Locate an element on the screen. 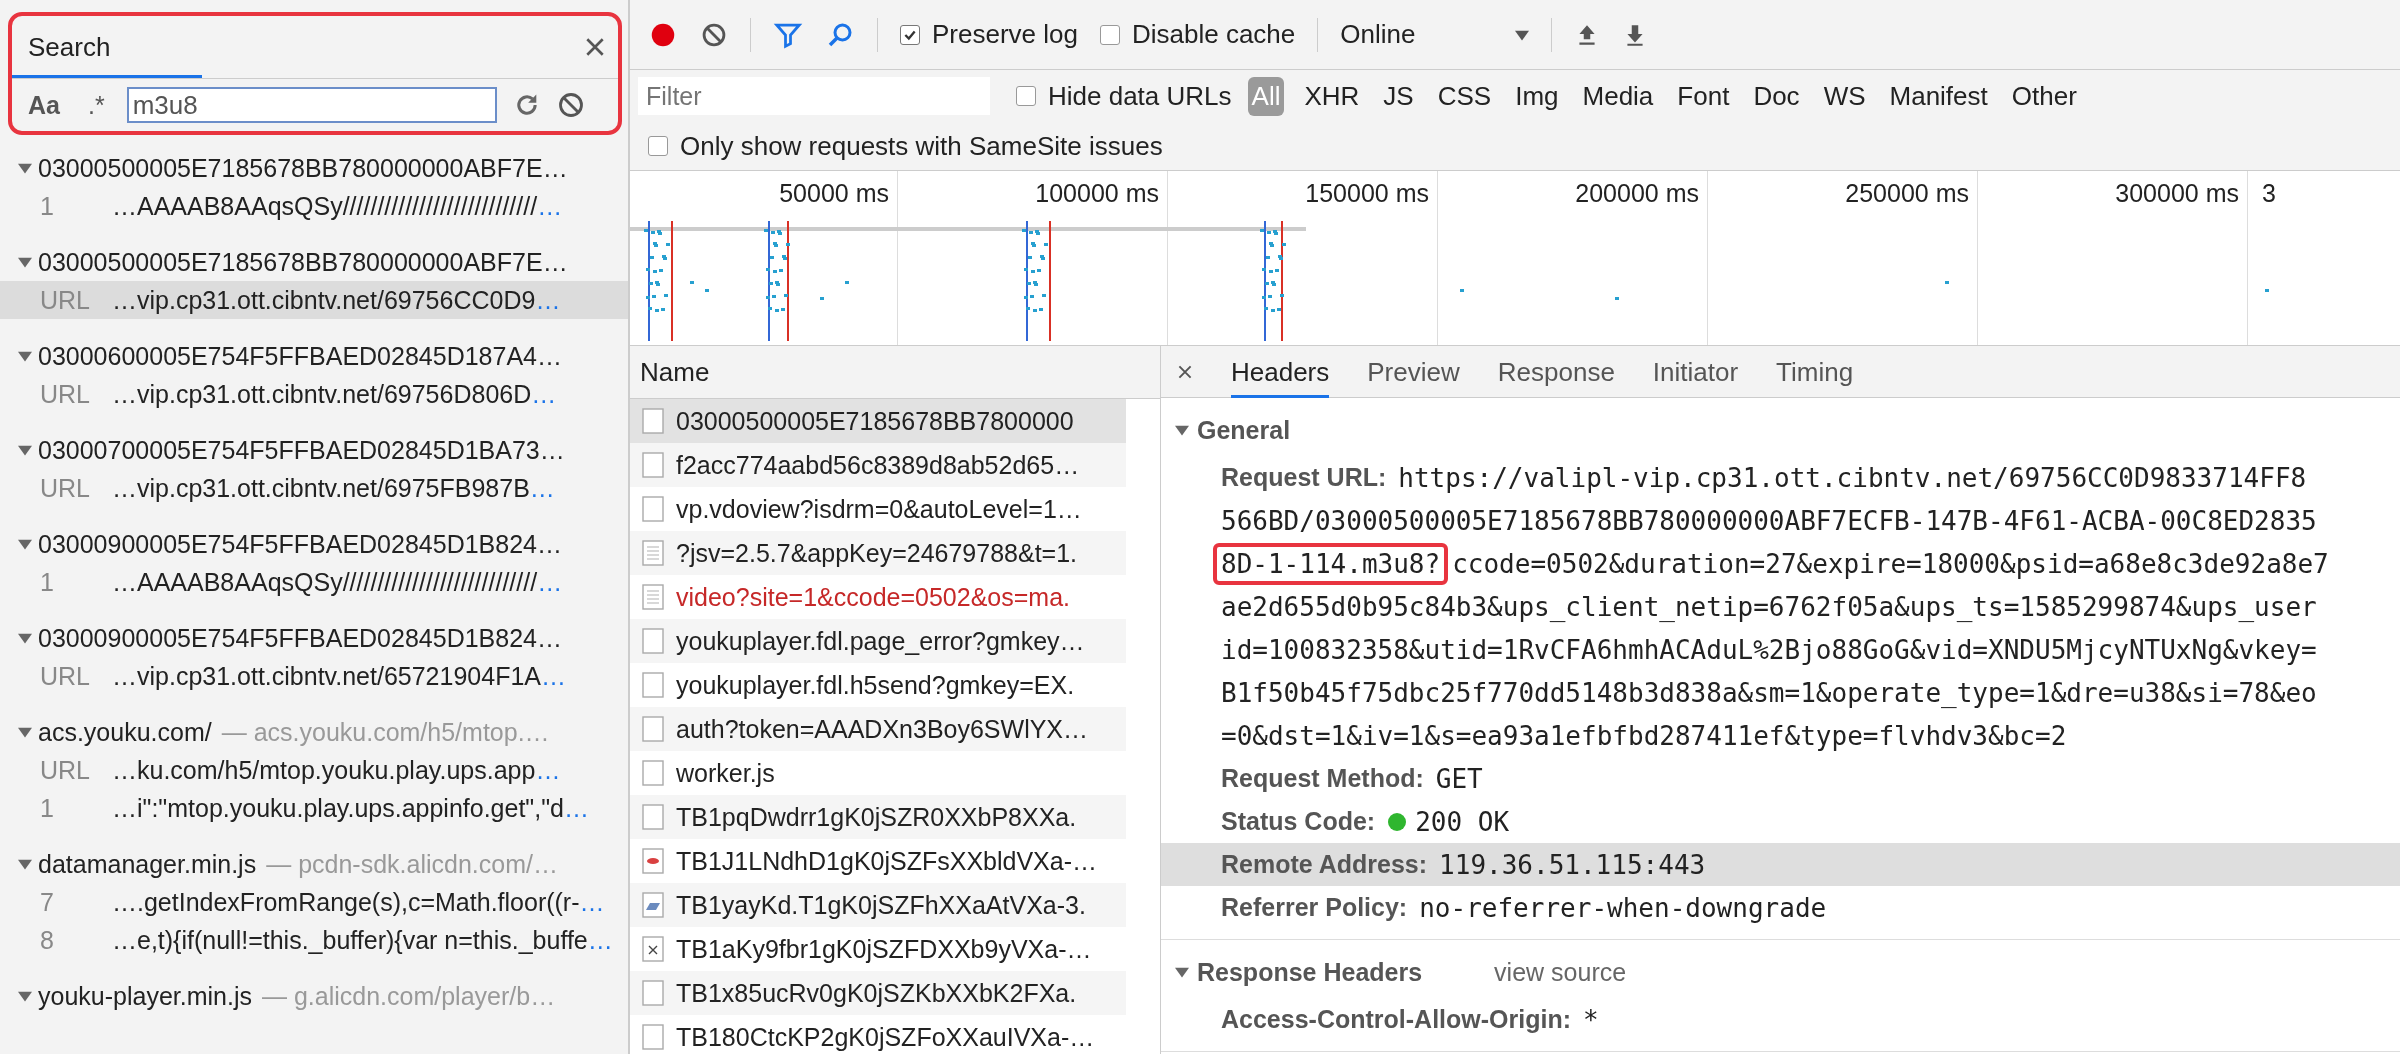 The width and height of the screenshot is (2400, 1054). match-line-label: 1 is located at coordinates (47, 808).